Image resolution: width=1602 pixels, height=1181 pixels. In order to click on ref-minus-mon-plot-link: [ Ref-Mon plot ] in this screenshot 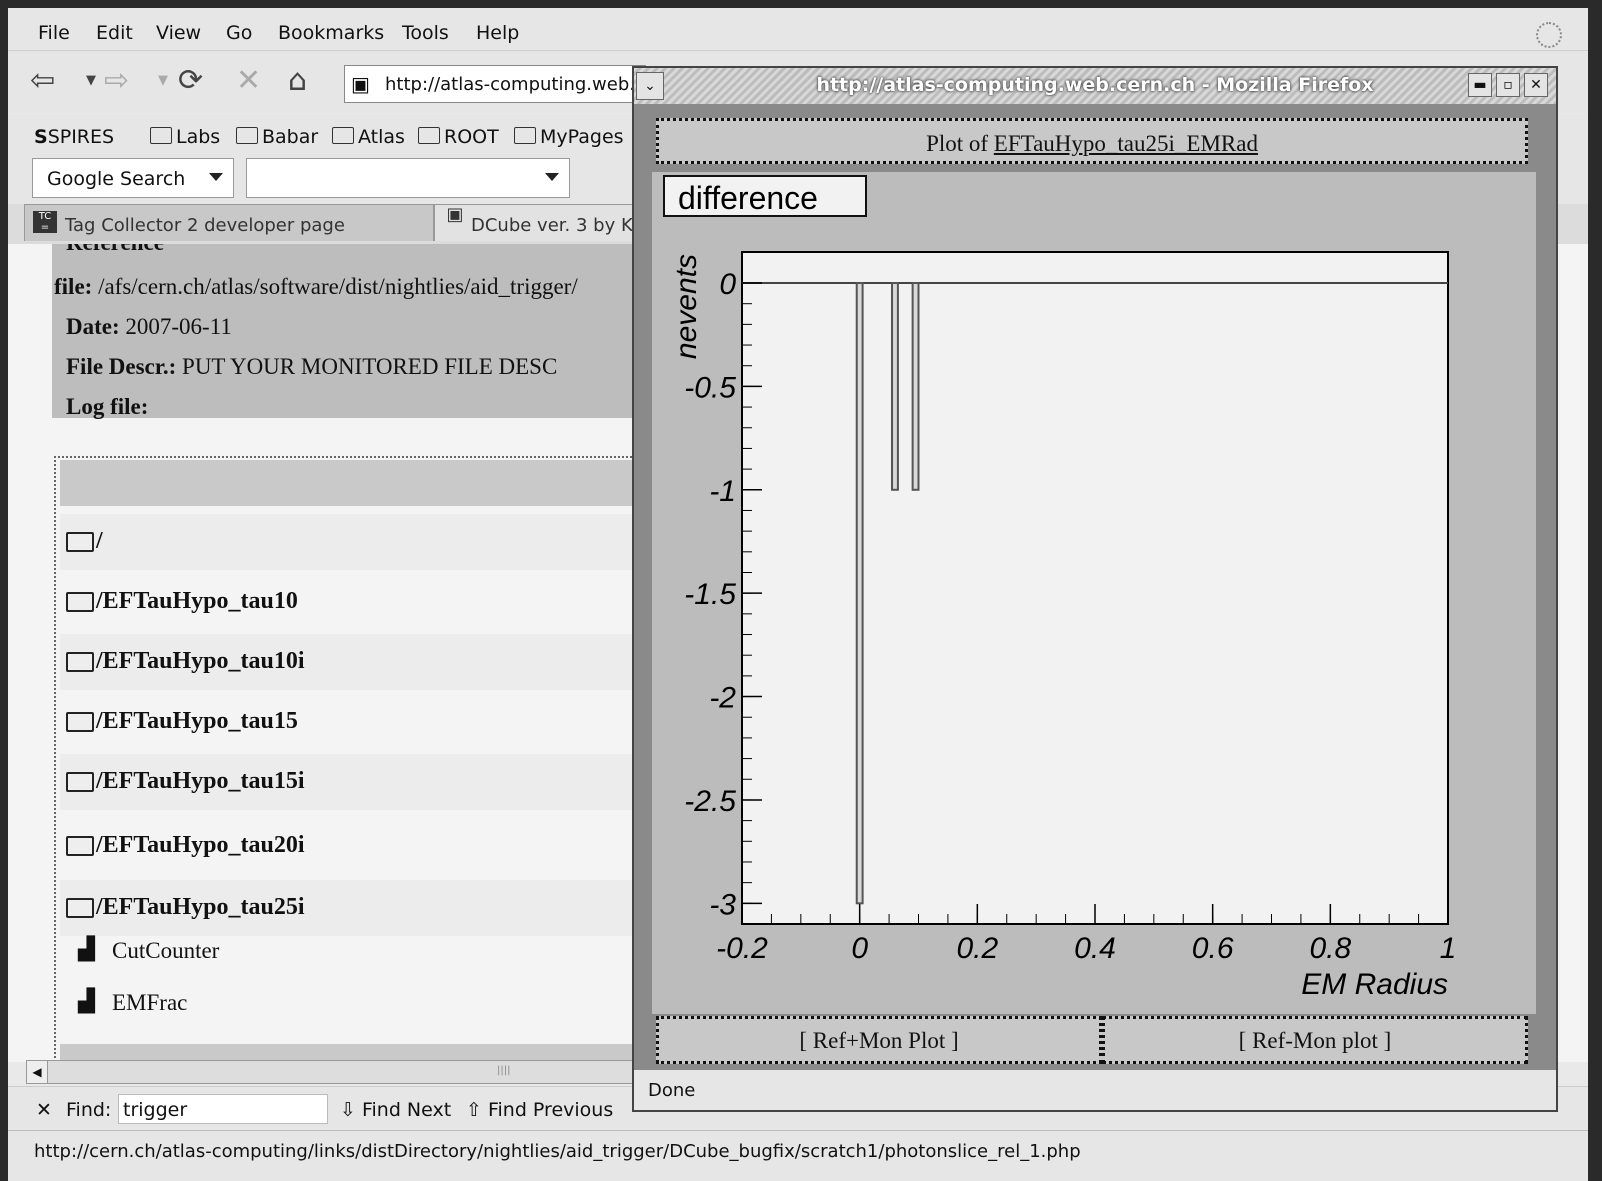, I will do `click(1315, 1040)`.